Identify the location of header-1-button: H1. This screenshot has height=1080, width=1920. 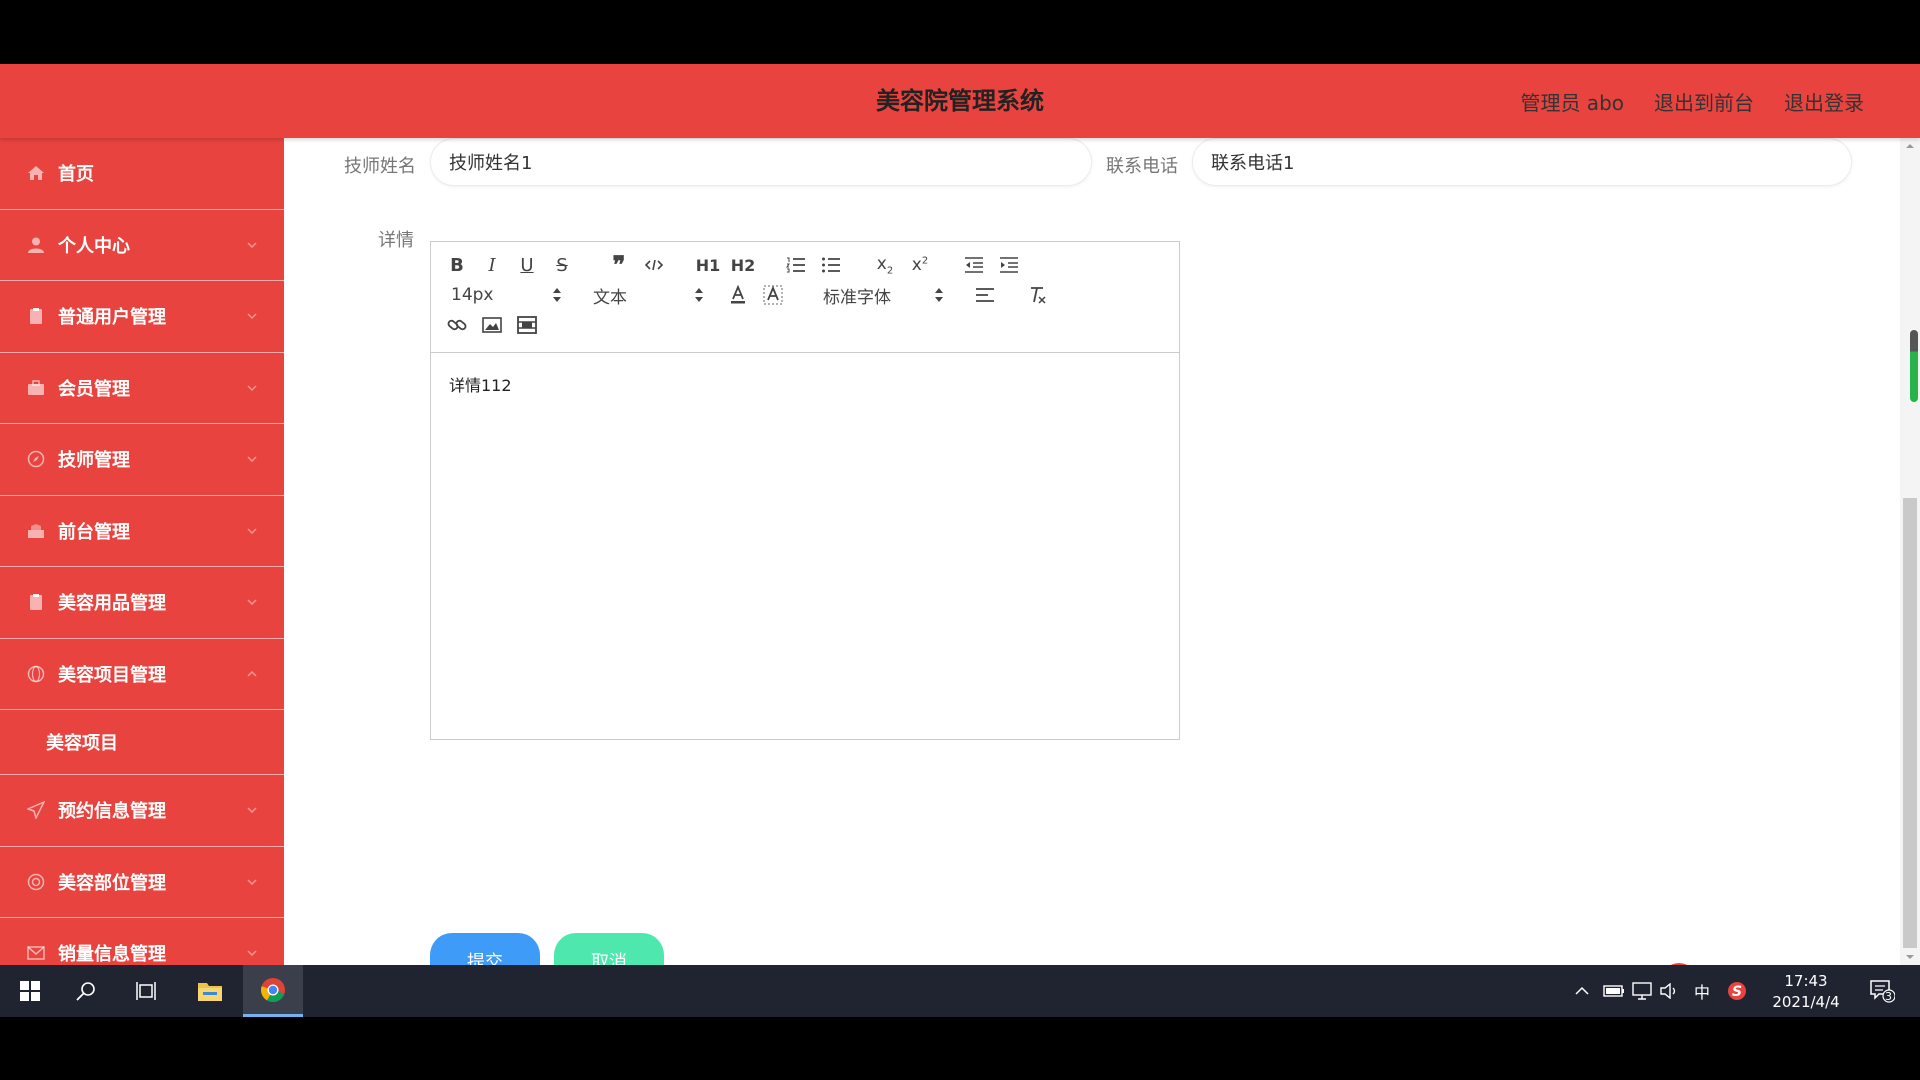
(708, 265).